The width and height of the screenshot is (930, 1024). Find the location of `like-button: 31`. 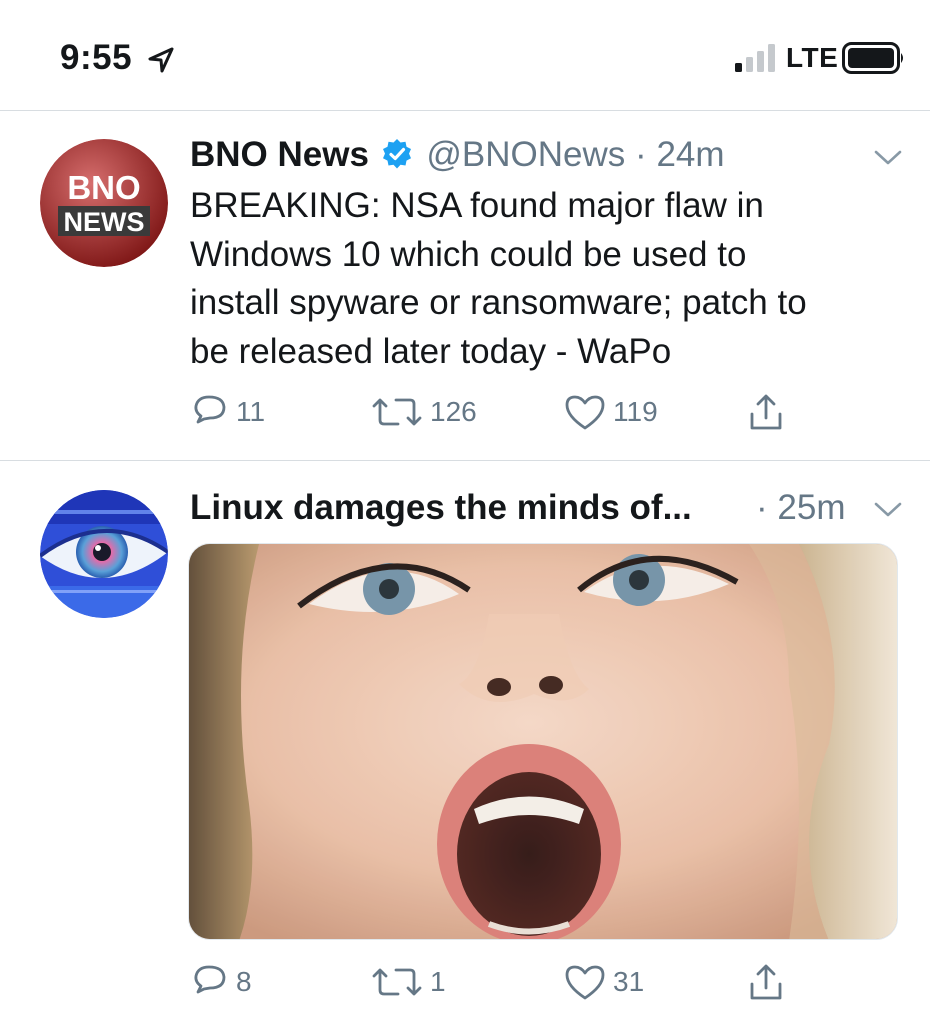

like-button: 31 is located at coordinates (603, 982).